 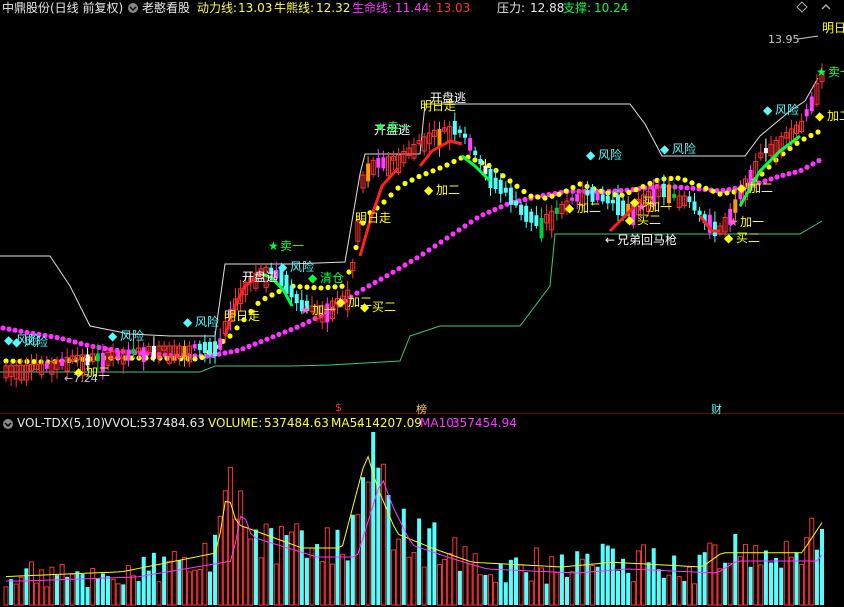 I want to click on vvol-label: VVOL:, so click(x=122, y=423).